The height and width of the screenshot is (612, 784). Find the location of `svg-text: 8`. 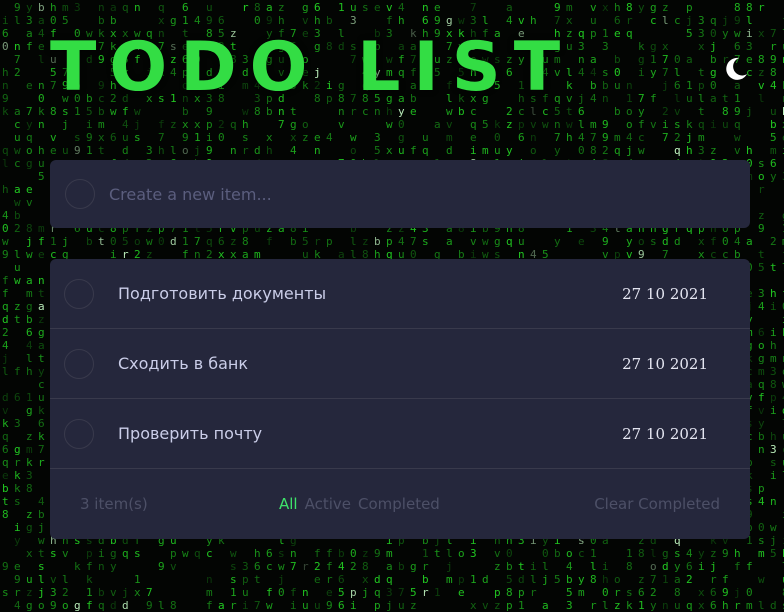

svg-text: 8 is located at coordinates (773, 72).